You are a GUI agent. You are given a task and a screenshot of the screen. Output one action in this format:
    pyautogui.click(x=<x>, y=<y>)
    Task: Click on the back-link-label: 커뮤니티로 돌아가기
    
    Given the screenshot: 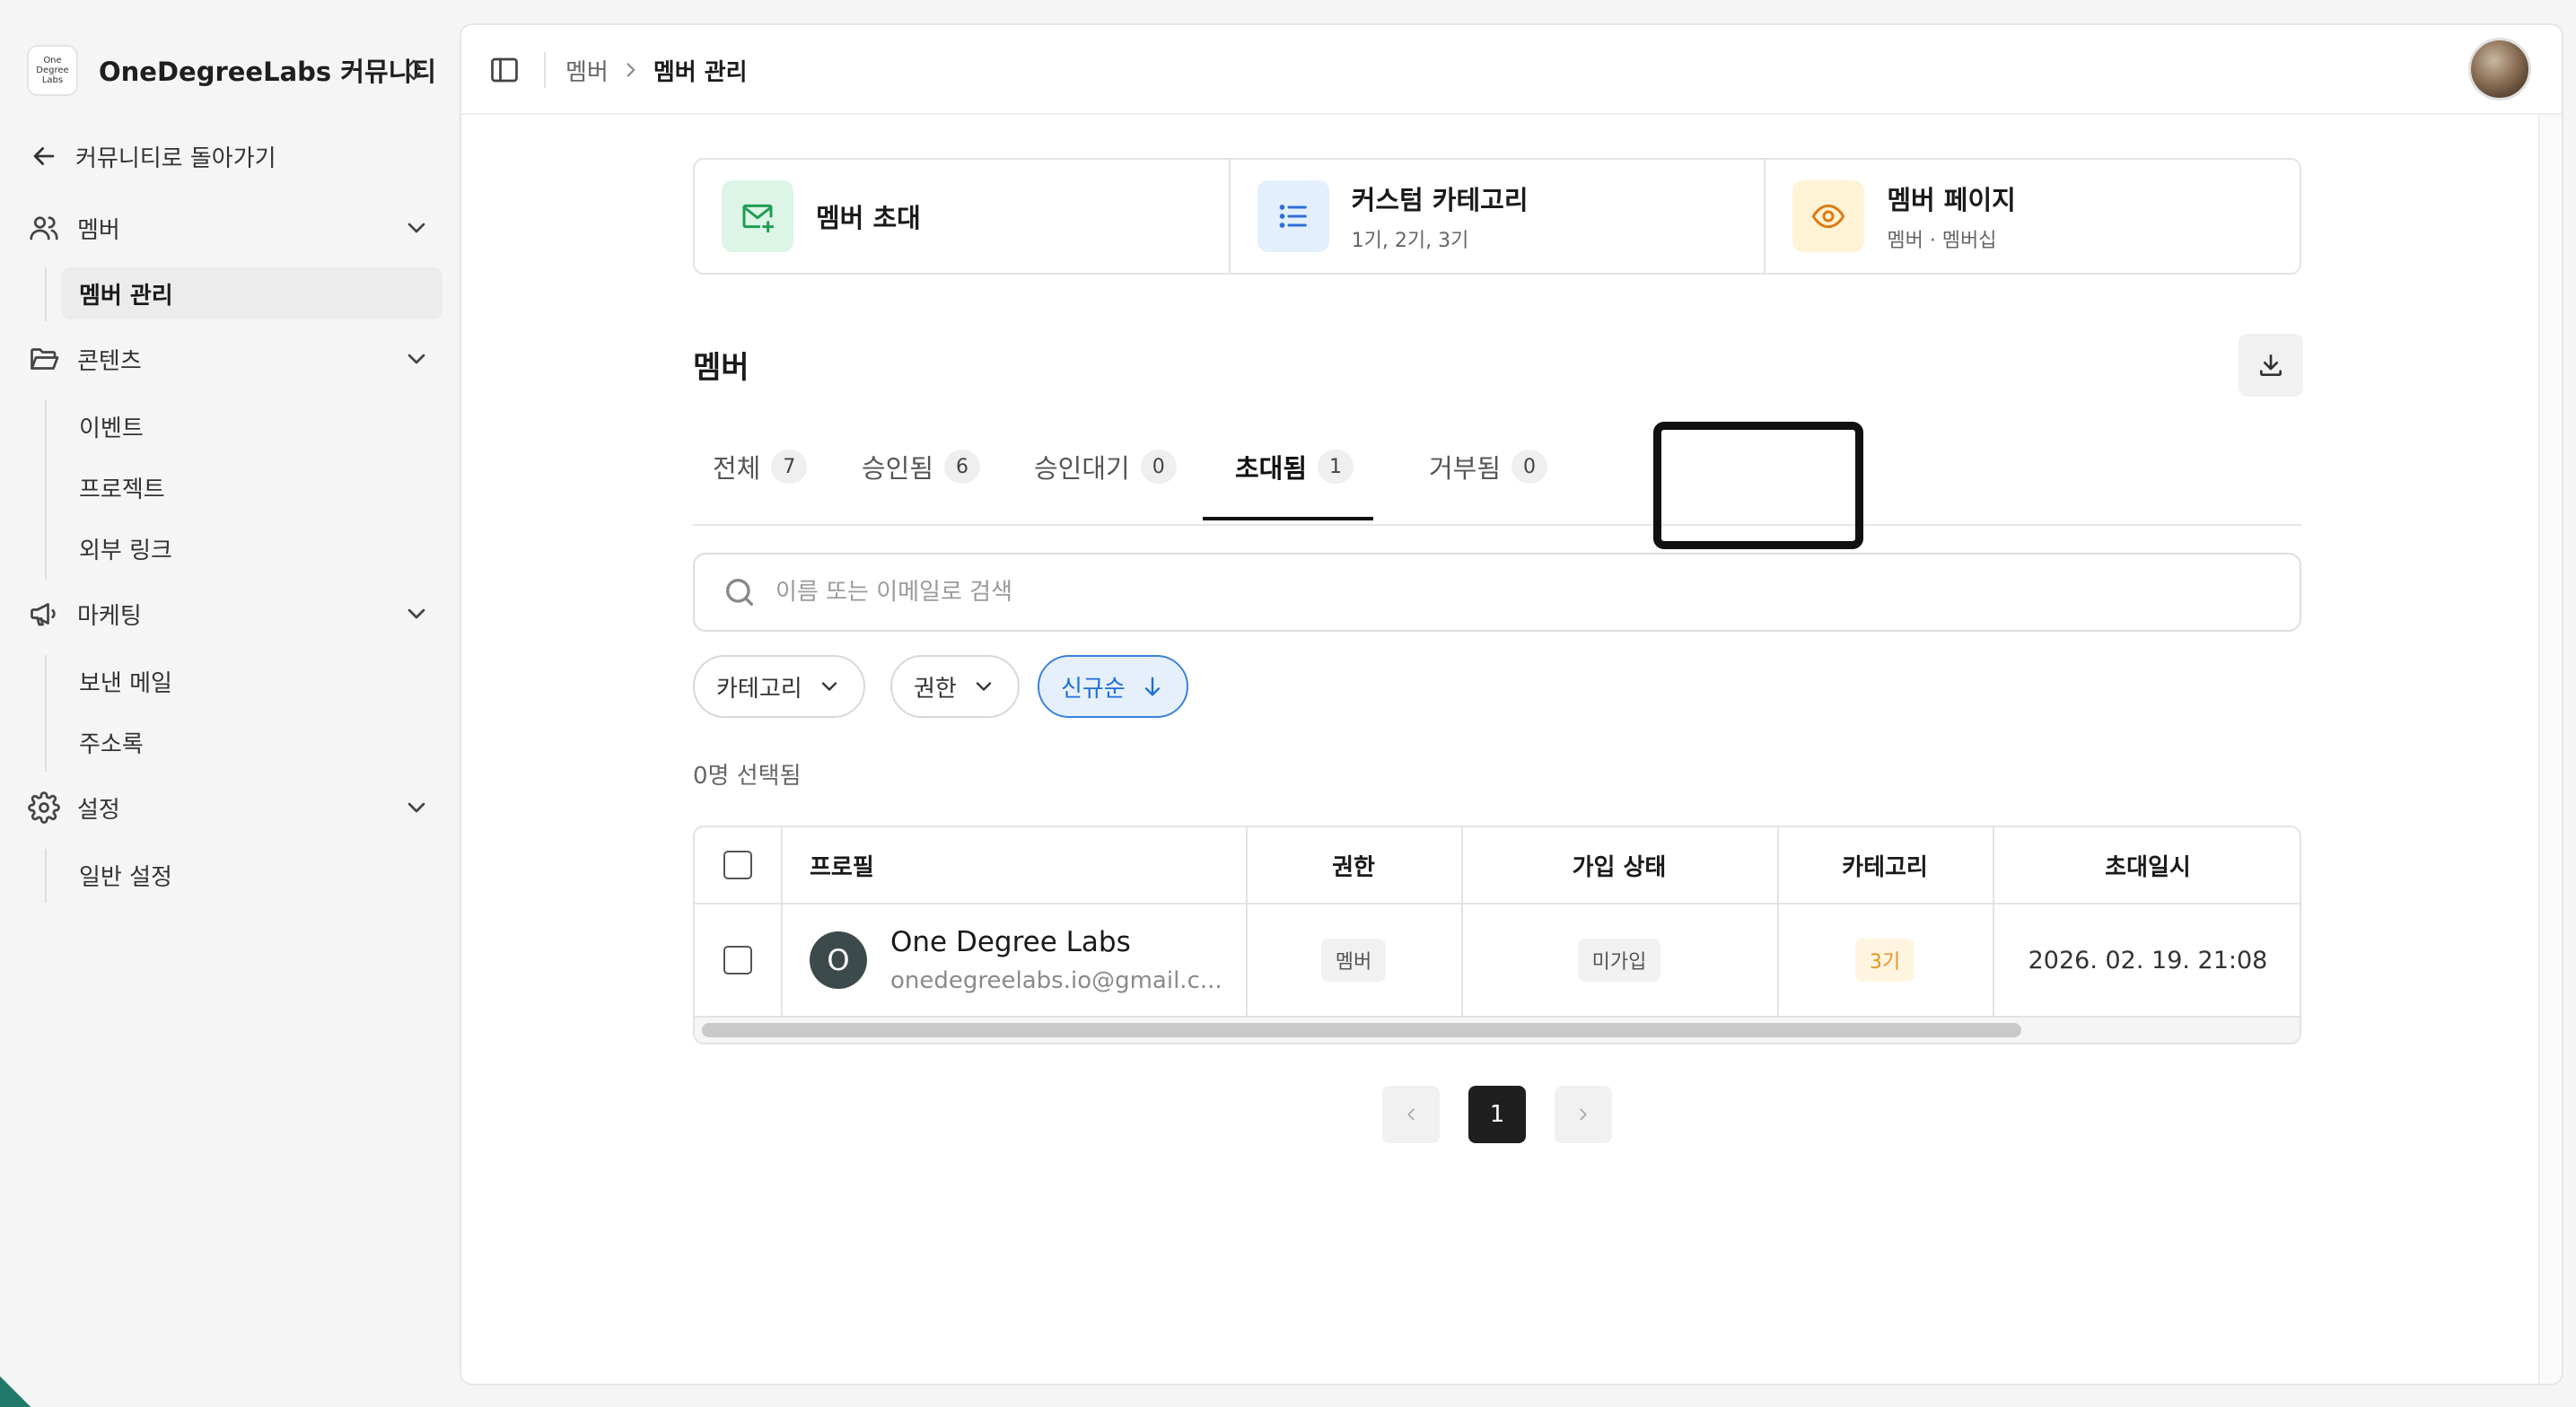 What is the action you would take?
    pyautogui.click(x=175, y=158)
    